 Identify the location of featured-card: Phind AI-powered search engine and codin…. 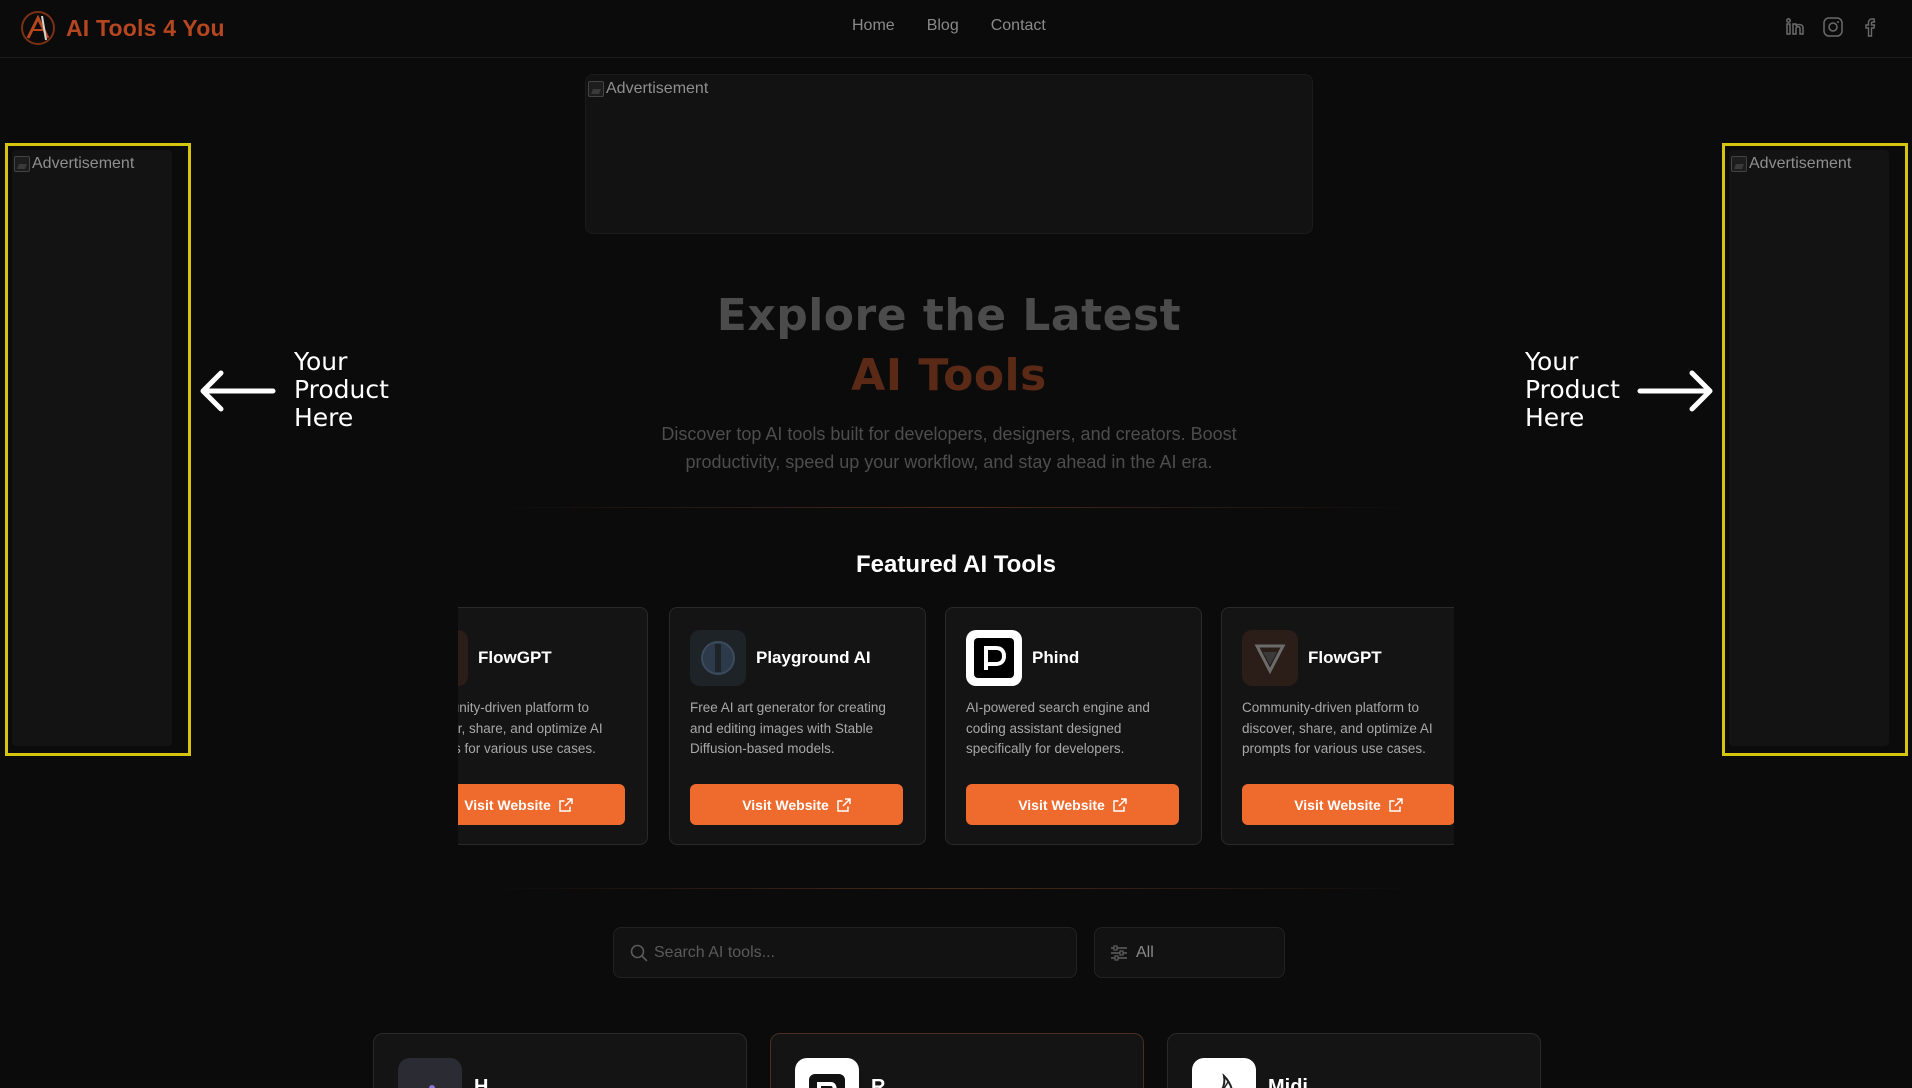
(1073, 726).